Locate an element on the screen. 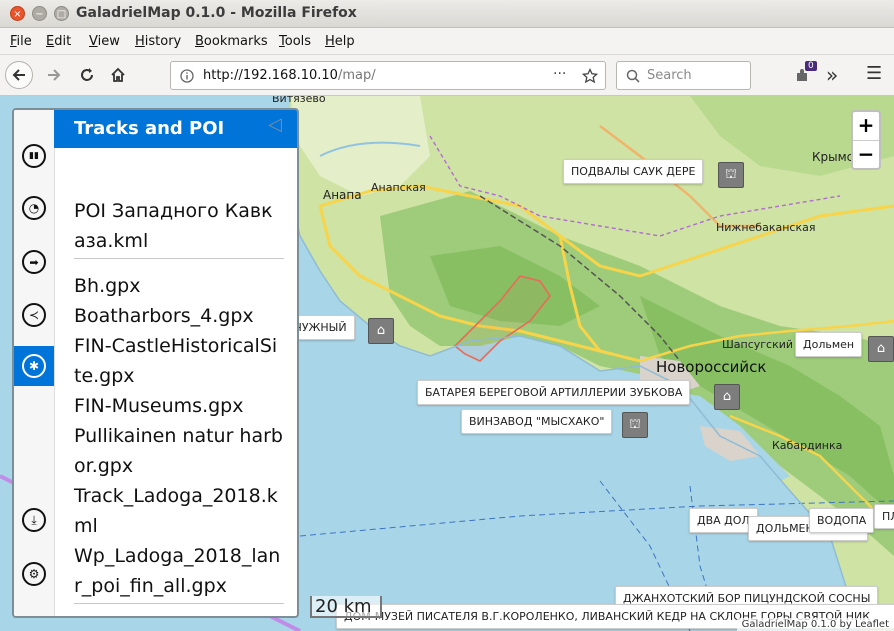  overflow-menu-button: » is located at coordinates (832, 75).